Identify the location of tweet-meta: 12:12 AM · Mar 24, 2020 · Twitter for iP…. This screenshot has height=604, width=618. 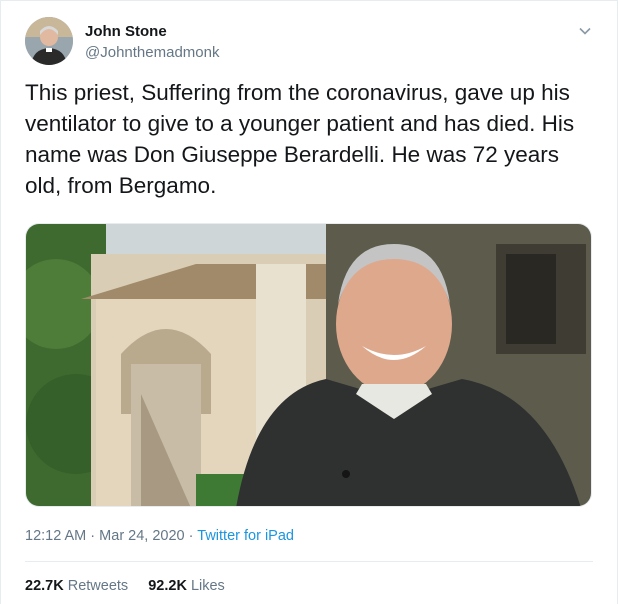
(159, 536).